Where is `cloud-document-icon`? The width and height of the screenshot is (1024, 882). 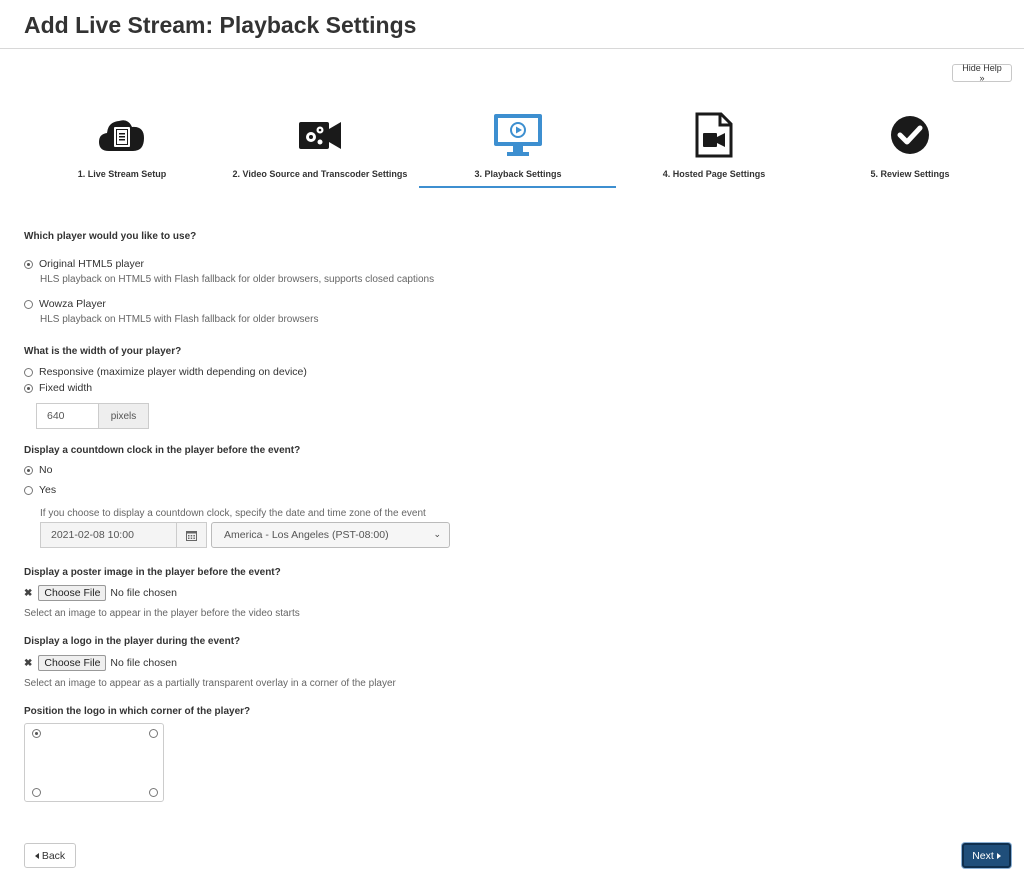
cloud-document-icon is located at coordinates (122, 135).